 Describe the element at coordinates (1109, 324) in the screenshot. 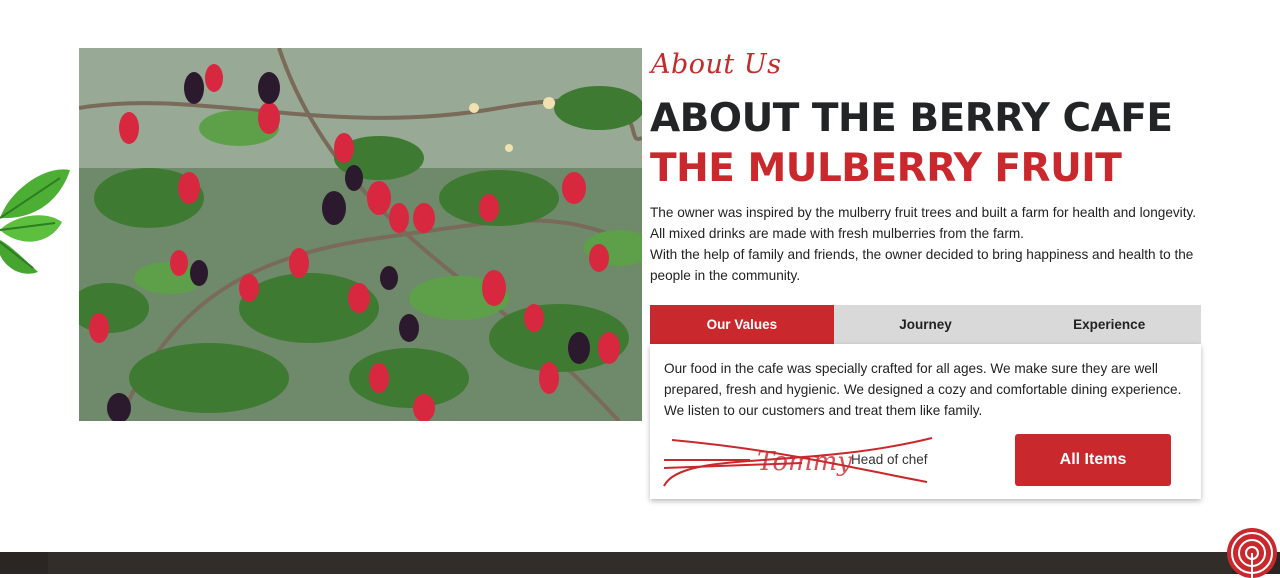

I see `tab-experience: Experience` at that location.